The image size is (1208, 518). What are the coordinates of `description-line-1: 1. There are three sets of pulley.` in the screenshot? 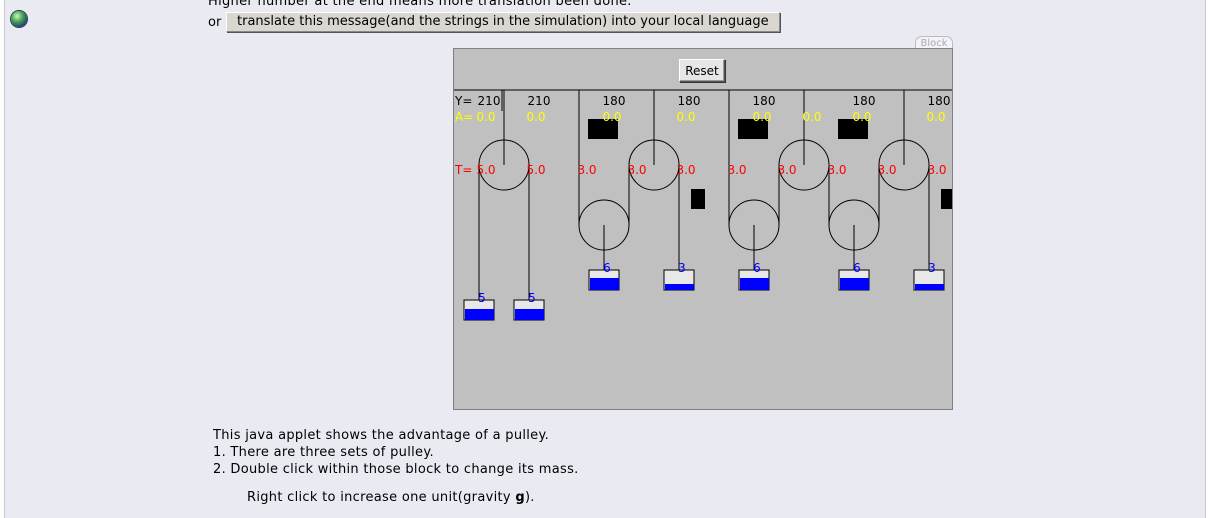 It's located at (323, 452).